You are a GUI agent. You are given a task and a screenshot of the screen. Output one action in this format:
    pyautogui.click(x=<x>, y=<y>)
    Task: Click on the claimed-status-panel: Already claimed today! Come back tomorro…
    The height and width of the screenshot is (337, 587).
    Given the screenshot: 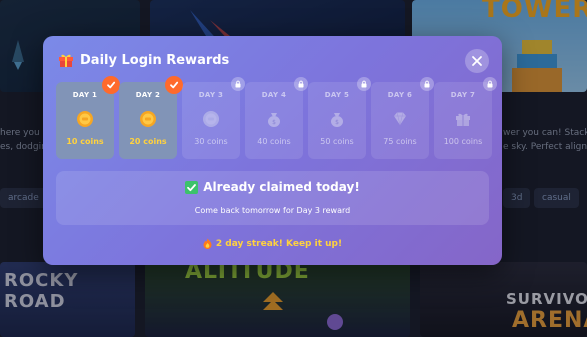 What is the action you would take?
    pyautogui.click(x=272, y=198)
    